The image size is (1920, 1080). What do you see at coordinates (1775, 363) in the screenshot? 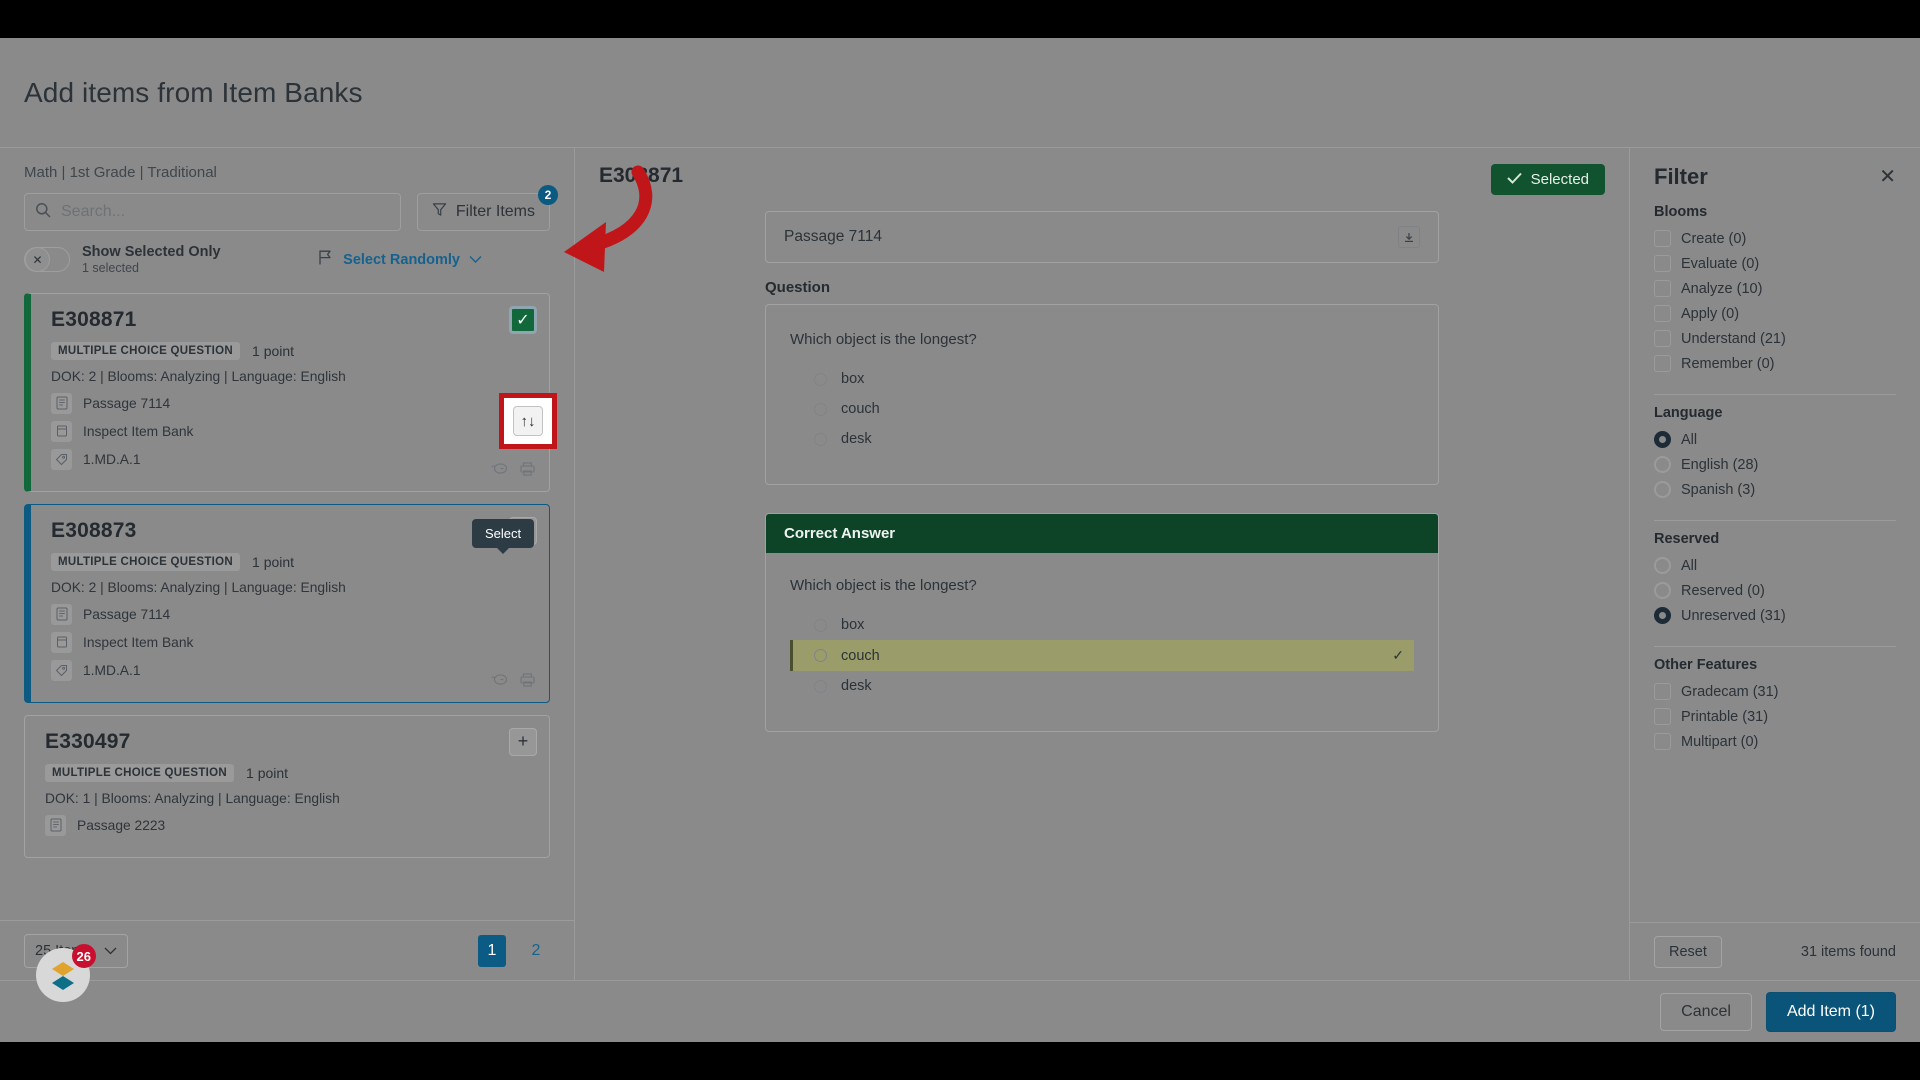
I see `filter-option-remember: Remember (0)` at bounding box center [1775, 363].